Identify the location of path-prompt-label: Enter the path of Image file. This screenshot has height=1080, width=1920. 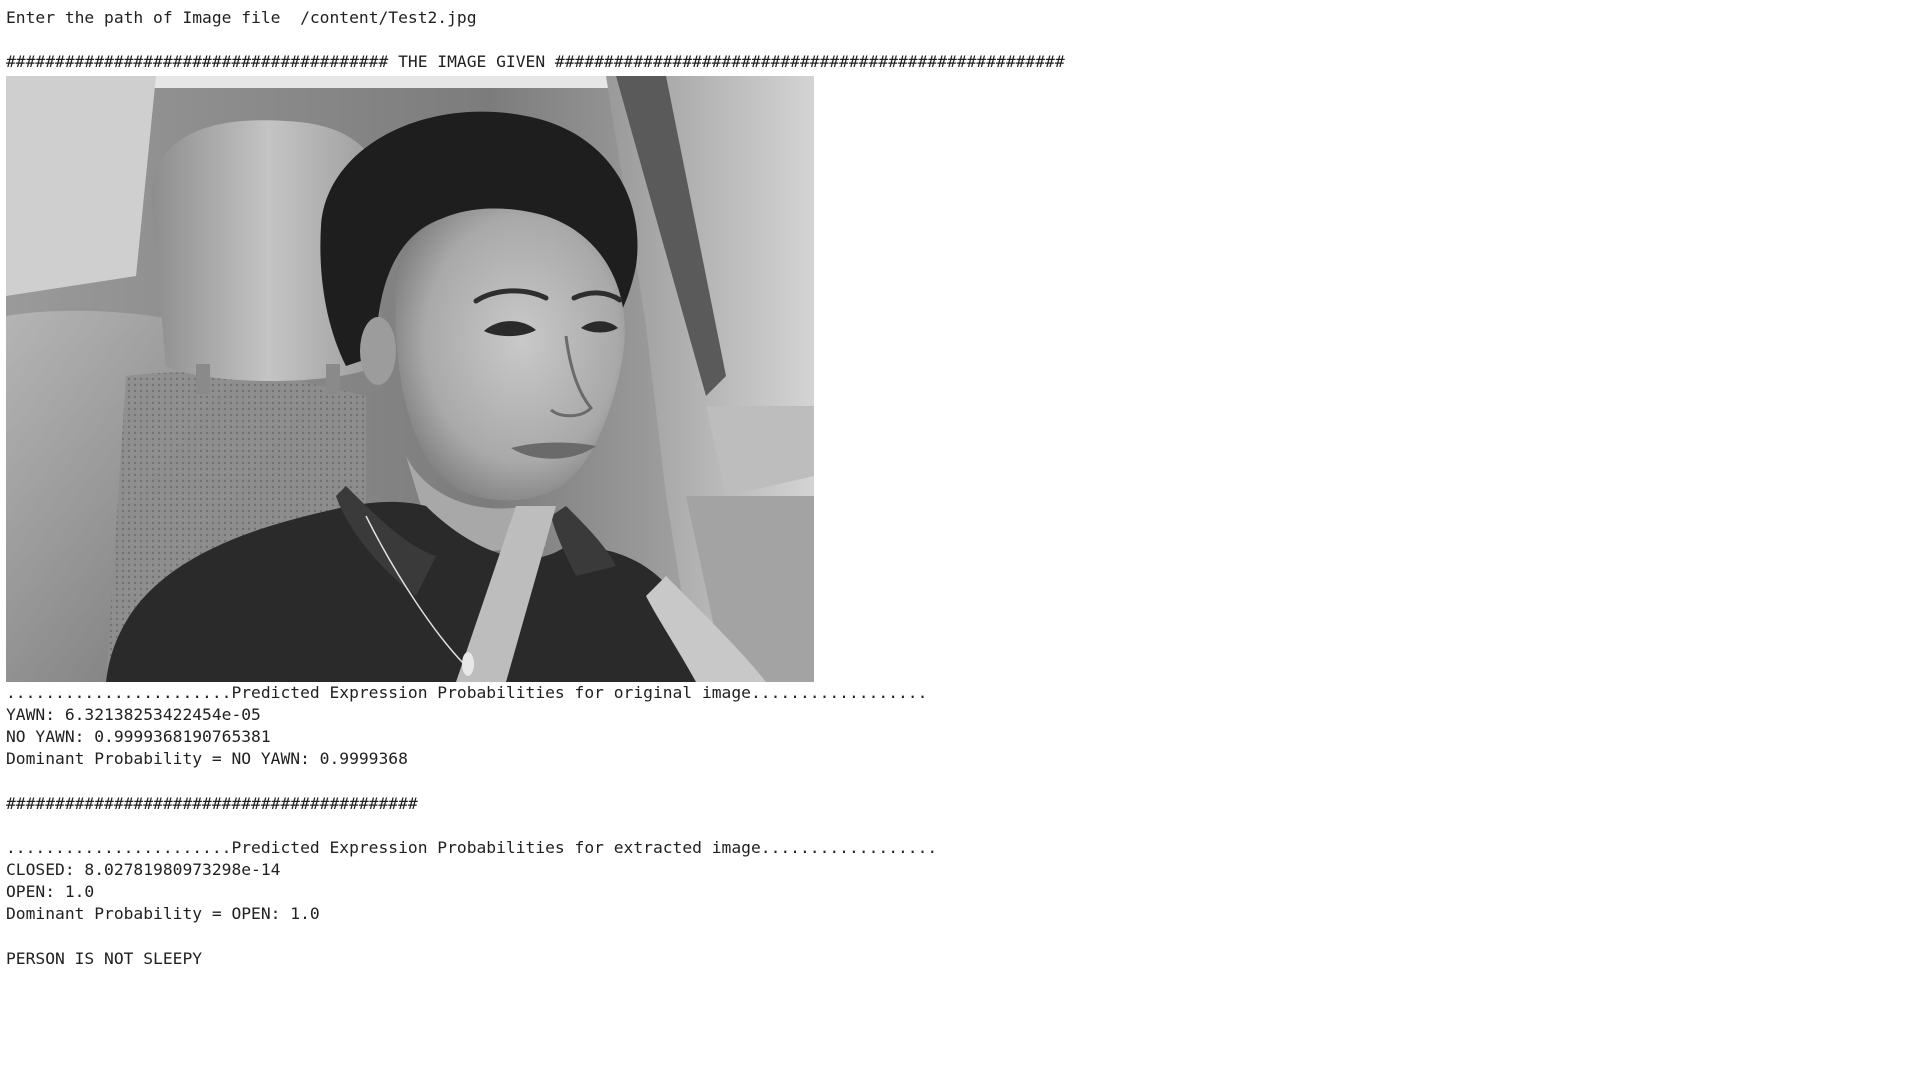
(148, 17).